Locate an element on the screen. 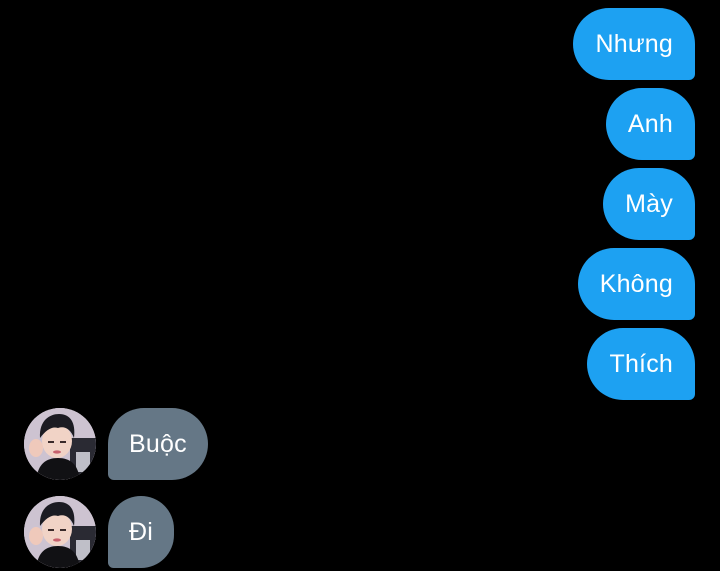 The height and width of the screenshot is (571, 720). sent-message-bubble: Thích is located at coordinates (641, 364).